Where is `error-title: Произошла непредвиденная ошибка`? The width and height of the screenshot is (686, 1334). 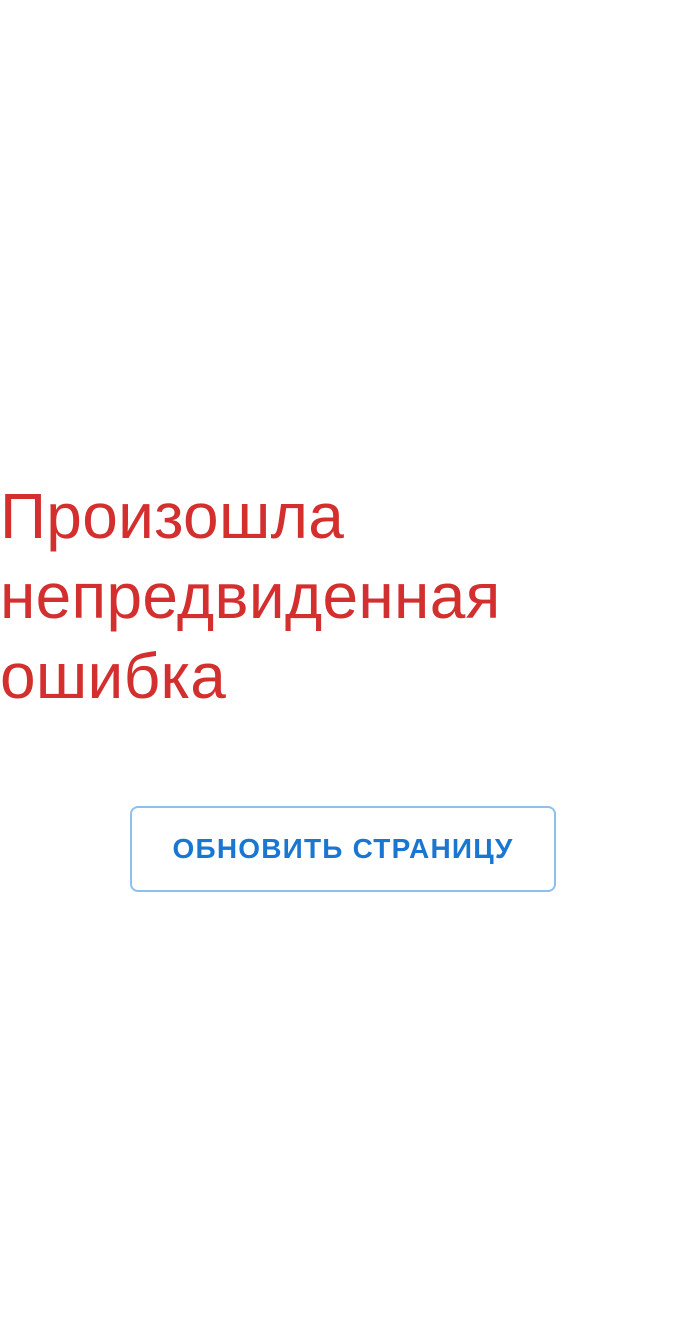
error-title: Произошла непредвиденная ошибка is located at coordinates (250, 596).